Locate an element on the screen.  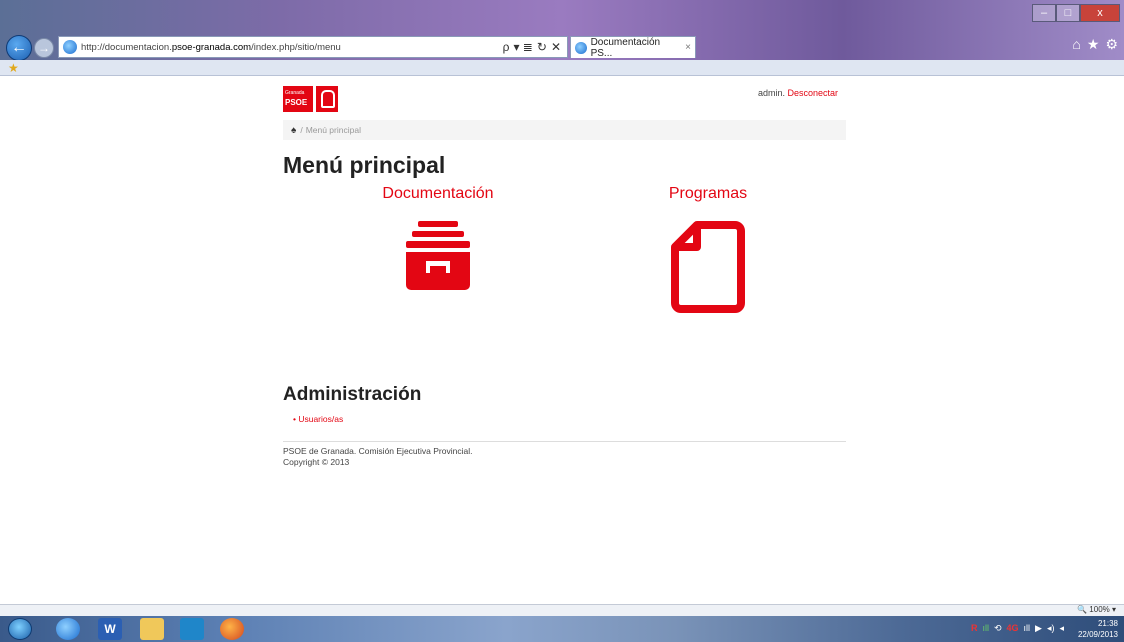
tray-signal-icon-2: ıll is located at coordinates (1027, 628).